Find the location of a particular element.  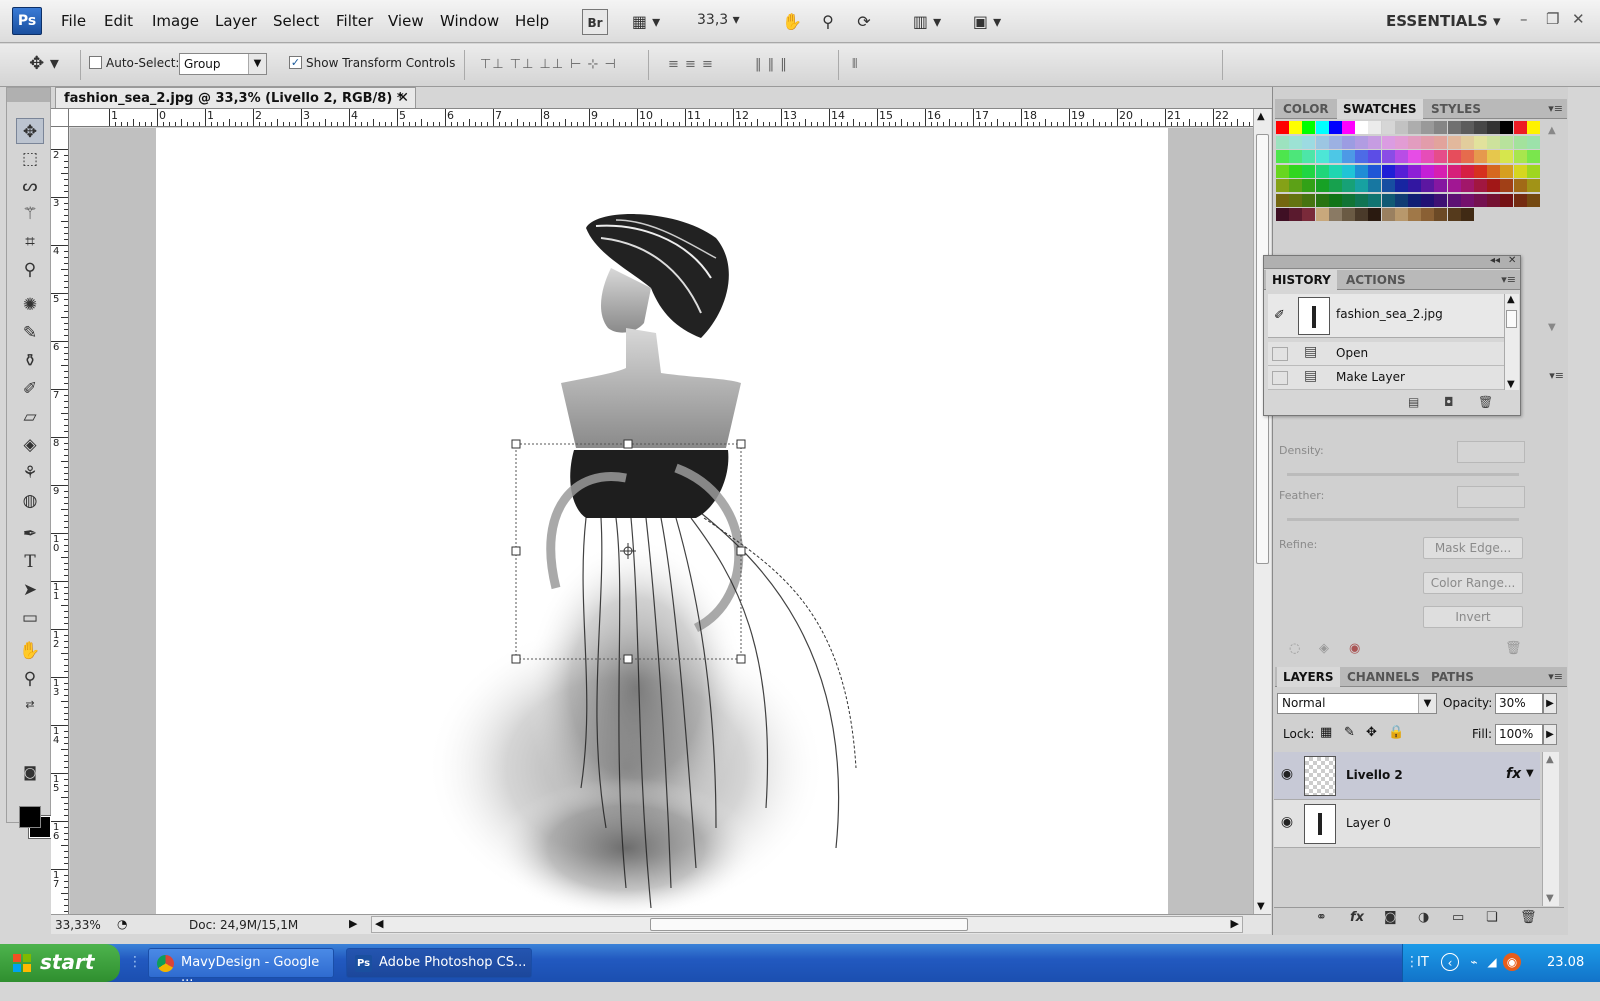

restore-icon: ❐ is located at coordinates (1552, 19).